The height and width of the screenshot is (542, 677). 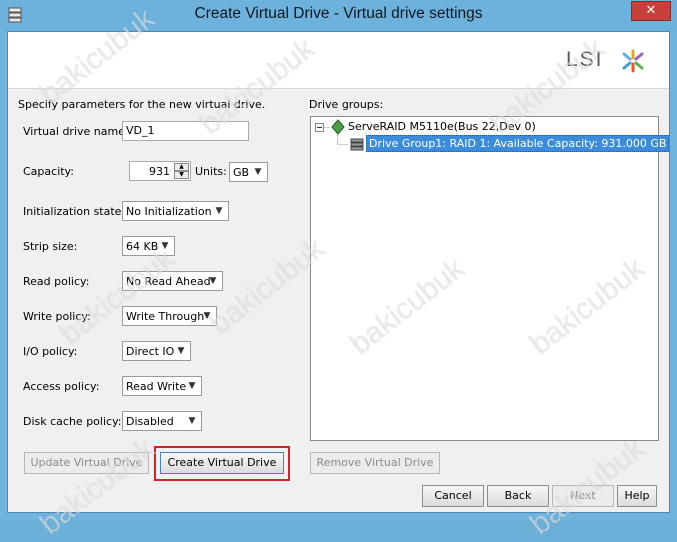 I want to click on write-policy-select: Write Through ▼, so click(x=169, y=316).